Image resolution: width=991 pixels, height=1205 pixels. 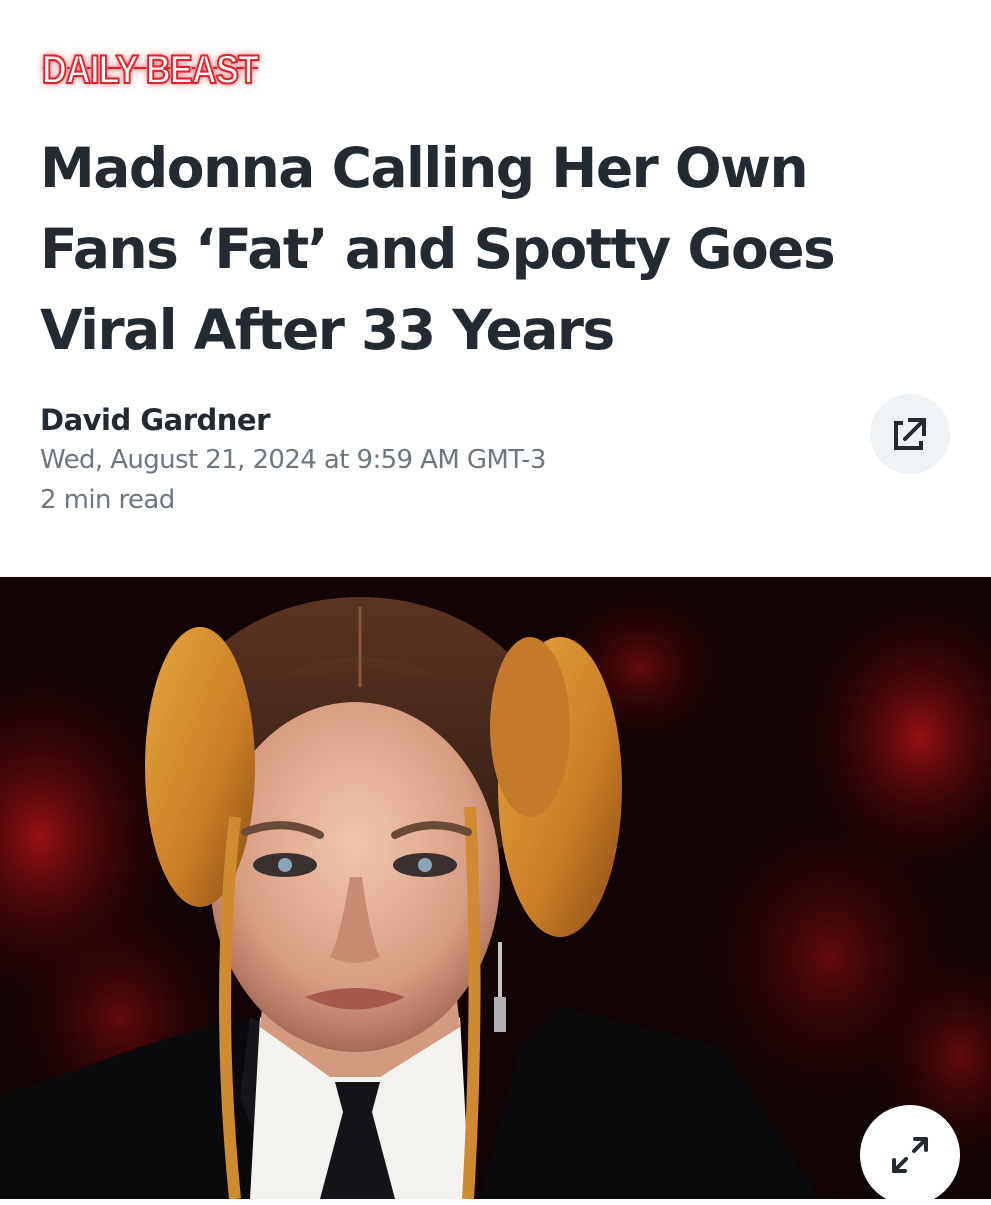 I want to click on expand-arrows-icon, so click(x=910, y=1155).